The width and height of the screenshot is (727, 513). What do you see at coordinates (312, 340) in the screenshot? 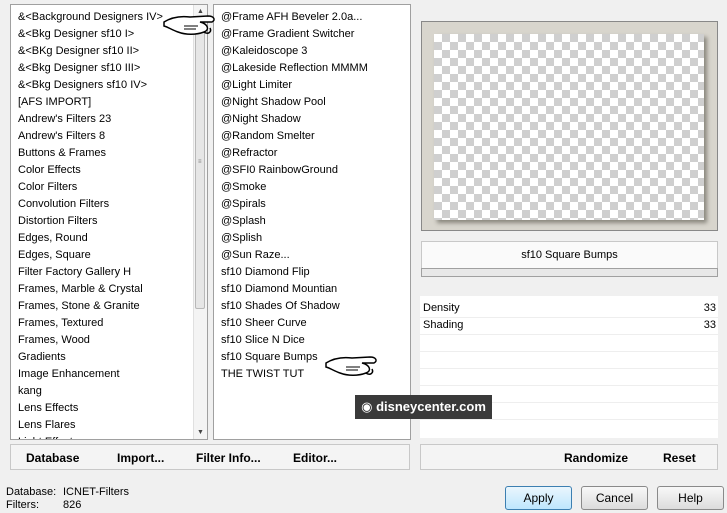
I see `filter-list-item: sf10 Slice N Dice` at bounding box center [312, 340].